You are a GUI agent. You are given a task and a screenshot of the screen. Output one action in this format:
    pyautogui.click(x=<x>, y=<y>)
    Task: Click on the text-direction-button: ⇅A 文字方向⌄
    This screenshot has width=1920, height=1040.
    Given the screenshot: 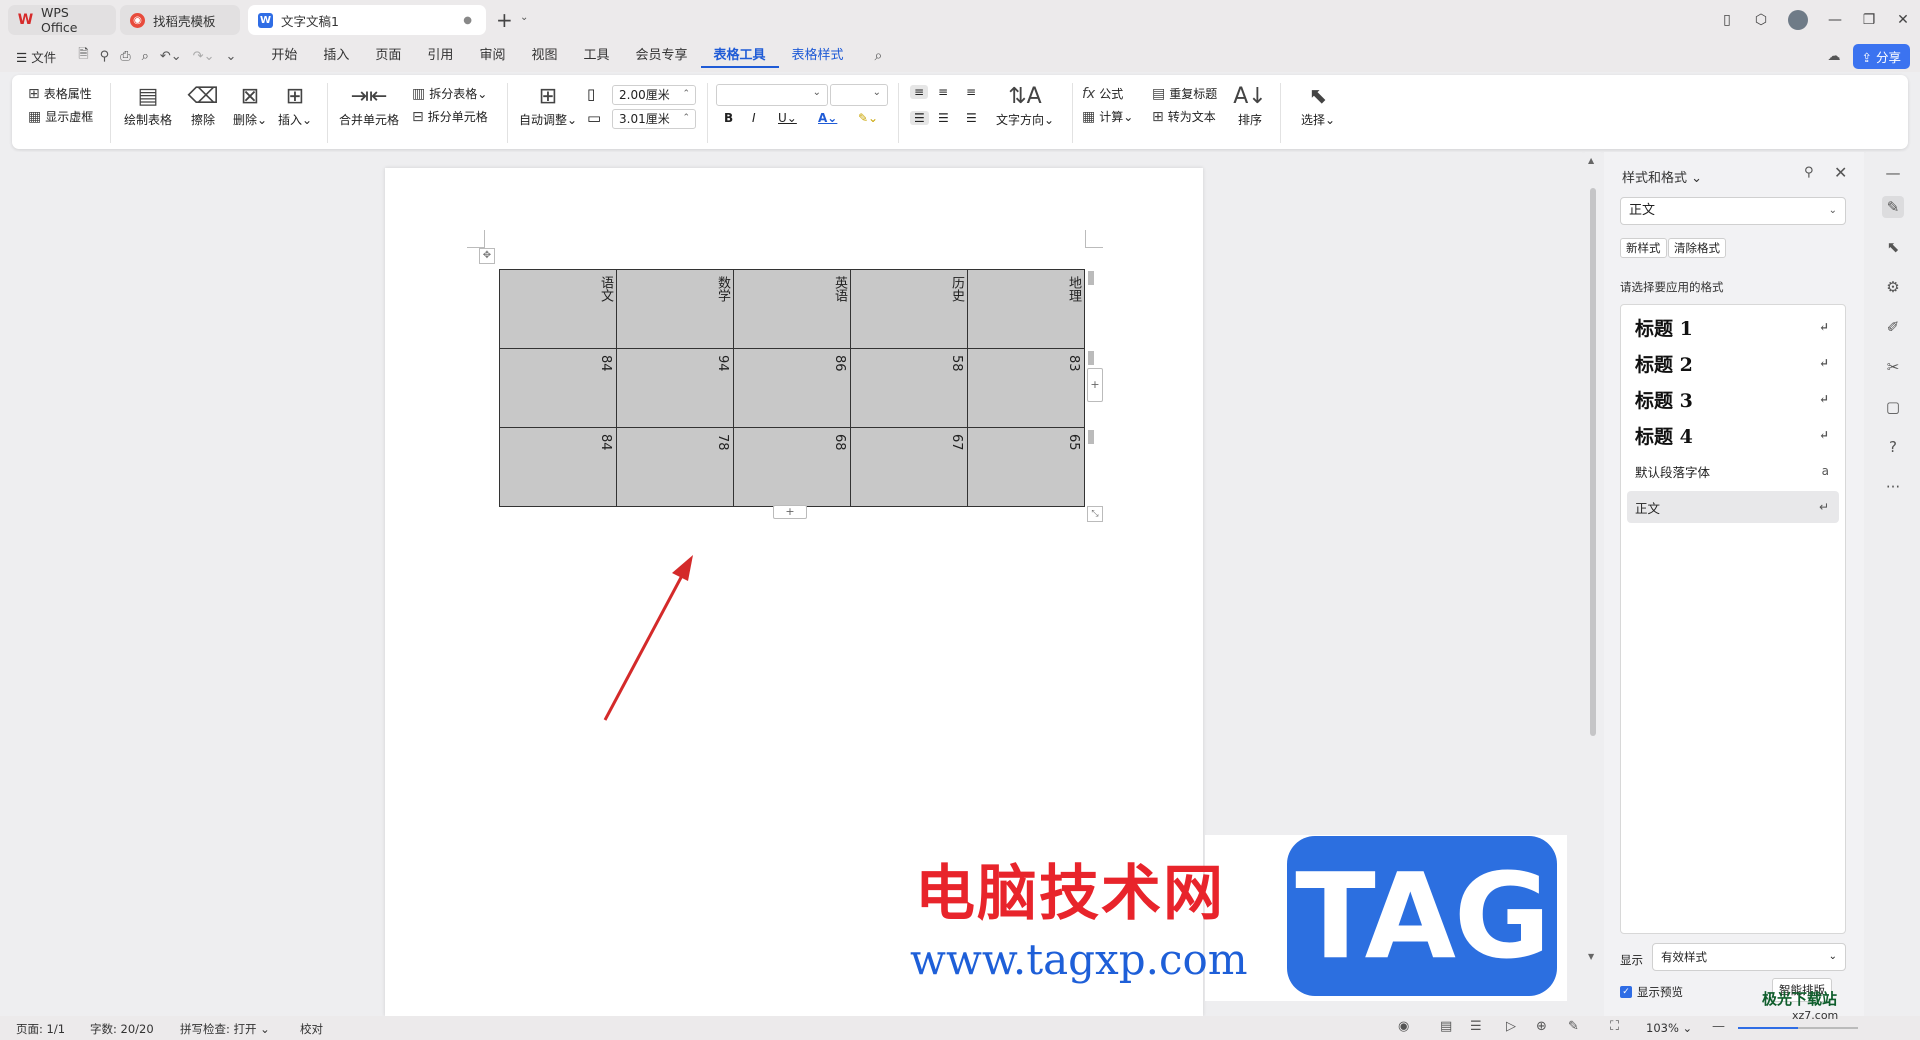 What is the action you would take?
    pyautogui.click(x=1025, y=105)
    